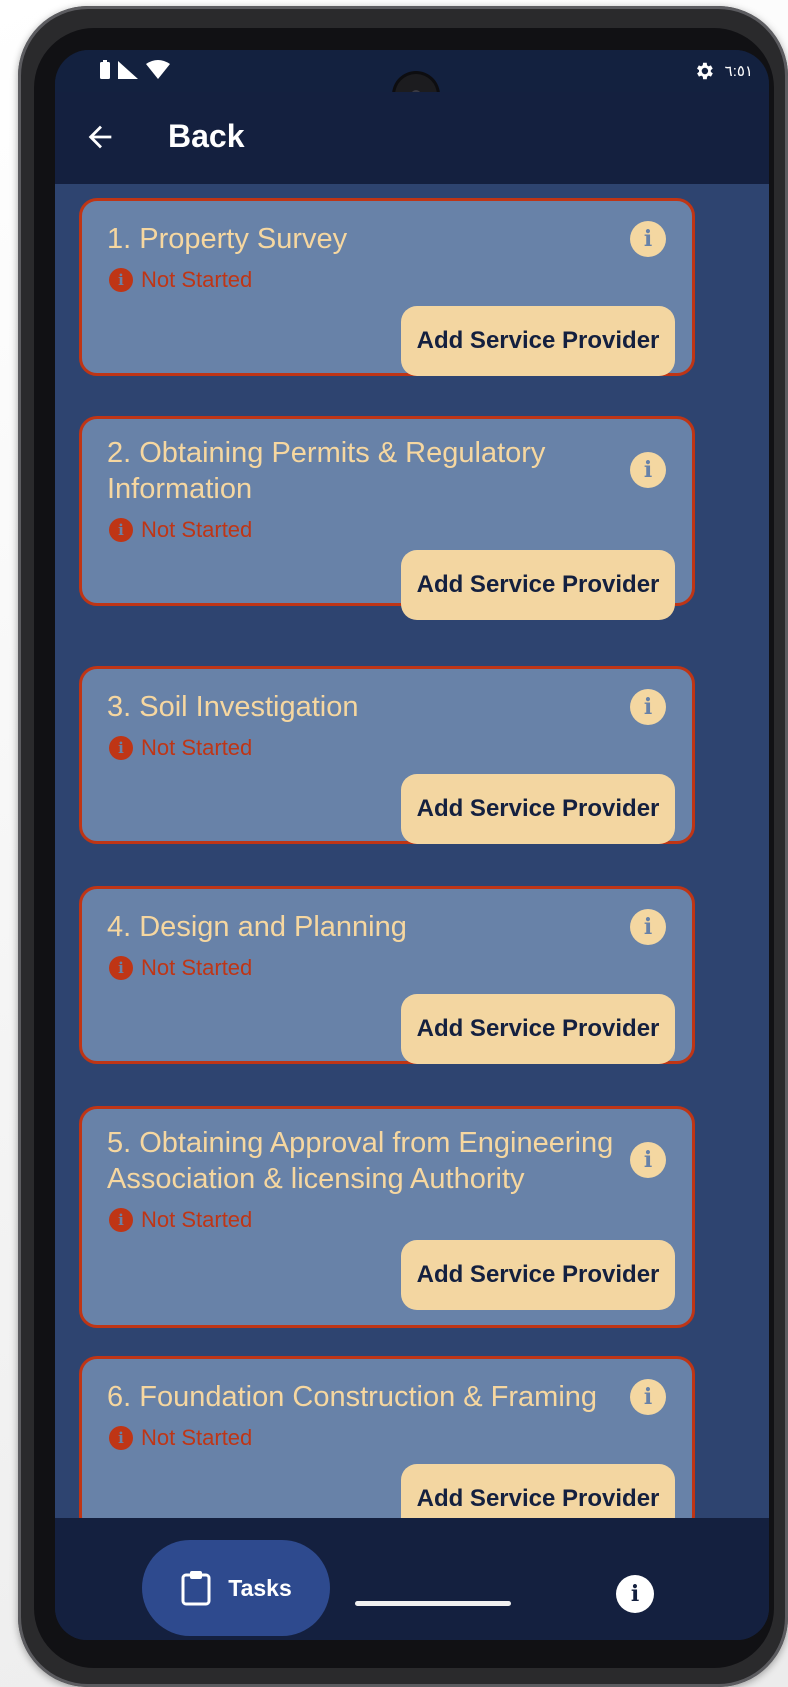 This screenshot has height=1687, width=788. Describe the element at coordinates (158, 69) in the screenshot. I see `wifi-icon` at that location.